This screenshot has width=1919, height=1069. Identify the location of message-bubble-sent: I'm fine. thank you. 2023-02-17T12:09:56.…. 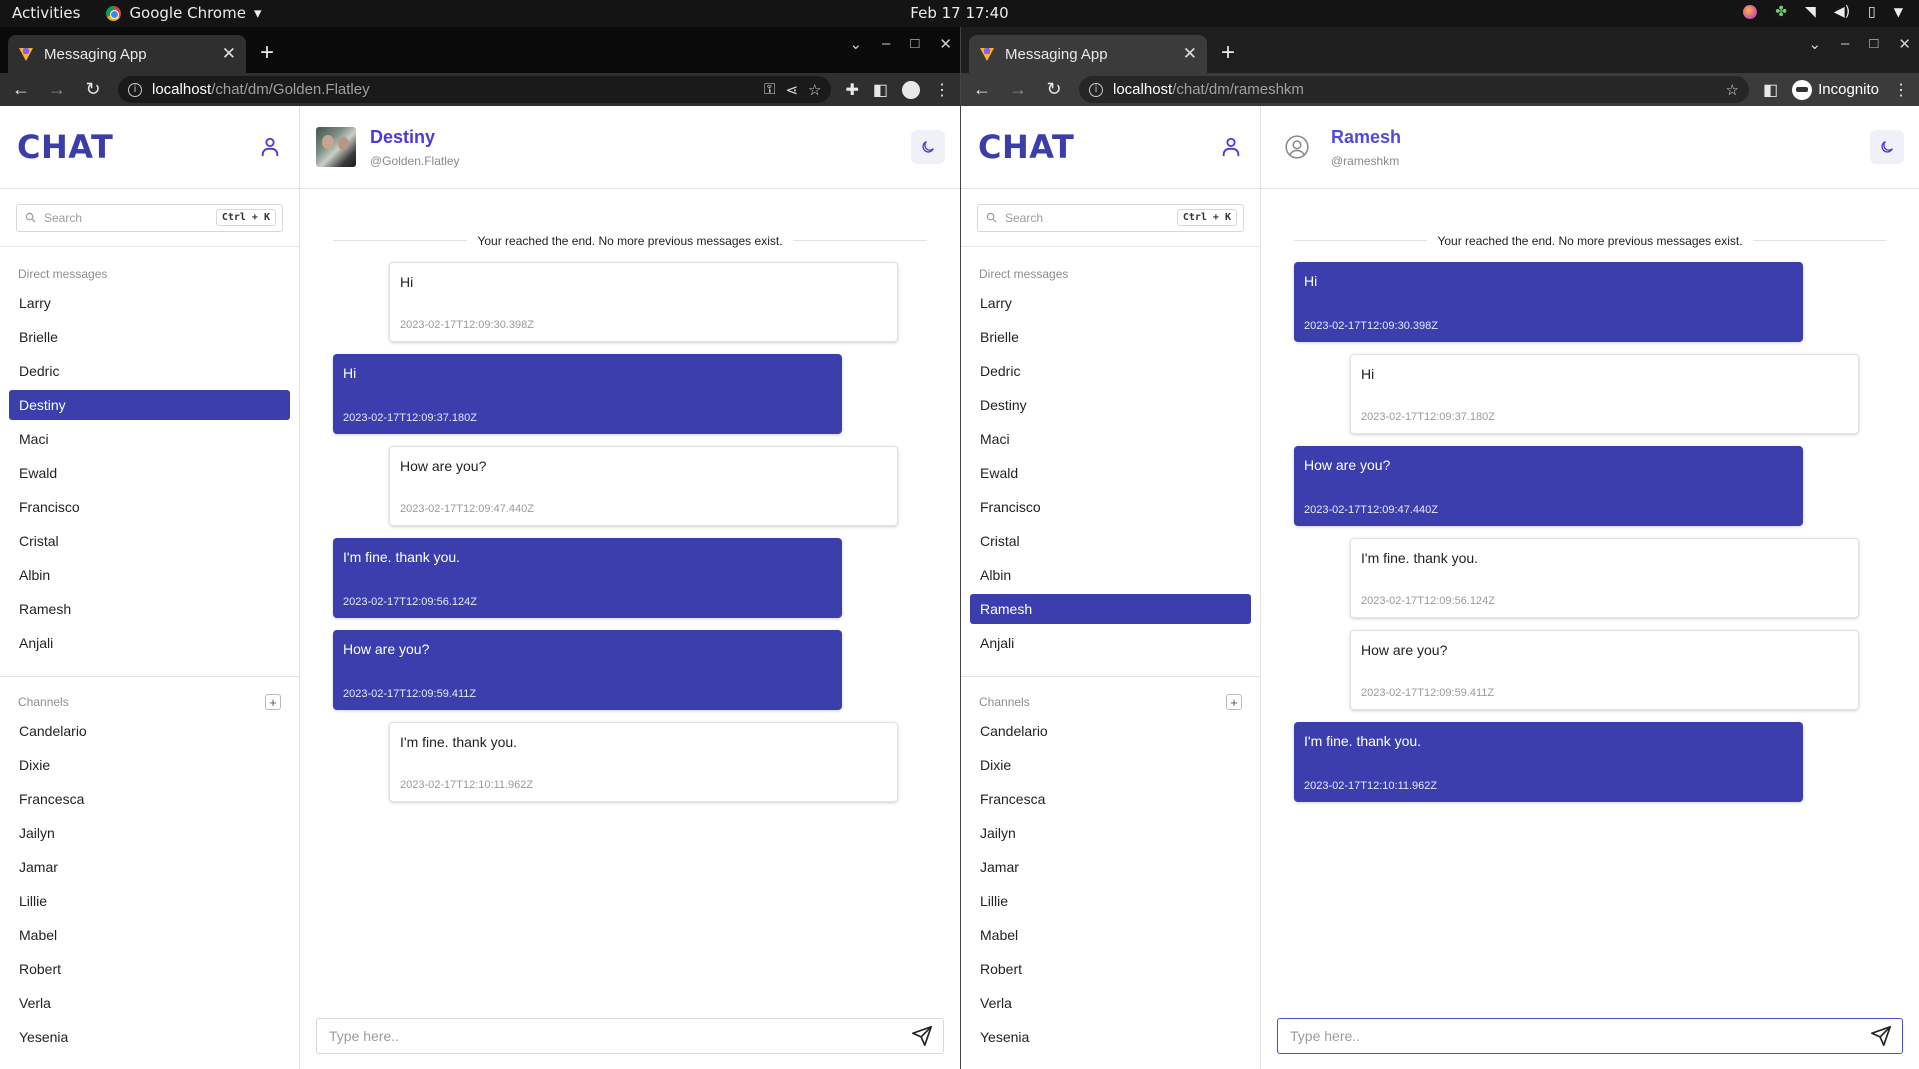
(587, 578).